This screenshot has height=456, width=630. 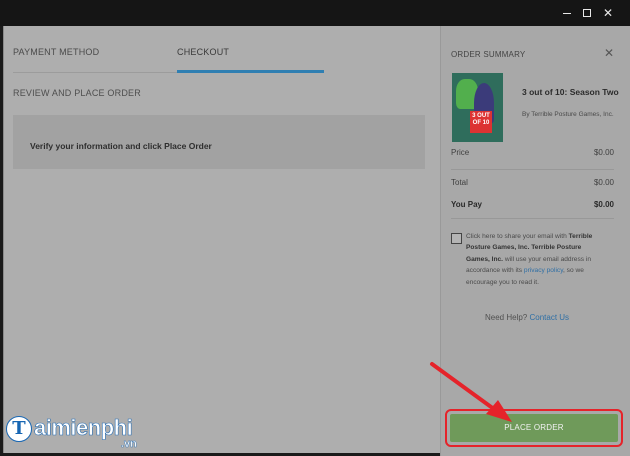 I want to click on price-value: $0.00, so click(x=603, y=152).